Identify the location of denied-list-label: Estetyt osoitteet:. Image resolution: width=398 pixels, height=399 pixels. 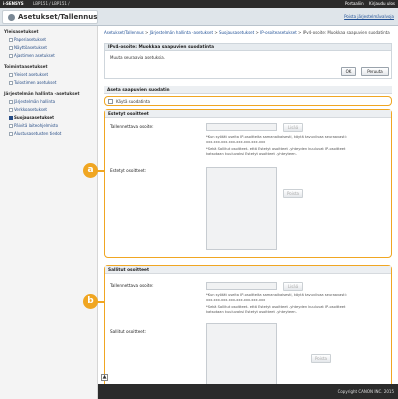
(128, 170).